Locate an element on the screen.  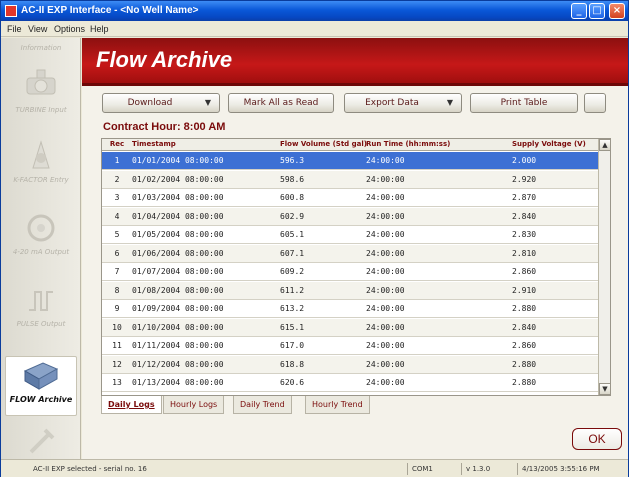
table-row: 13 01/13/2004 08:00:00 620.6 24:00:00 2.880 is located at coordinates (350, 383).